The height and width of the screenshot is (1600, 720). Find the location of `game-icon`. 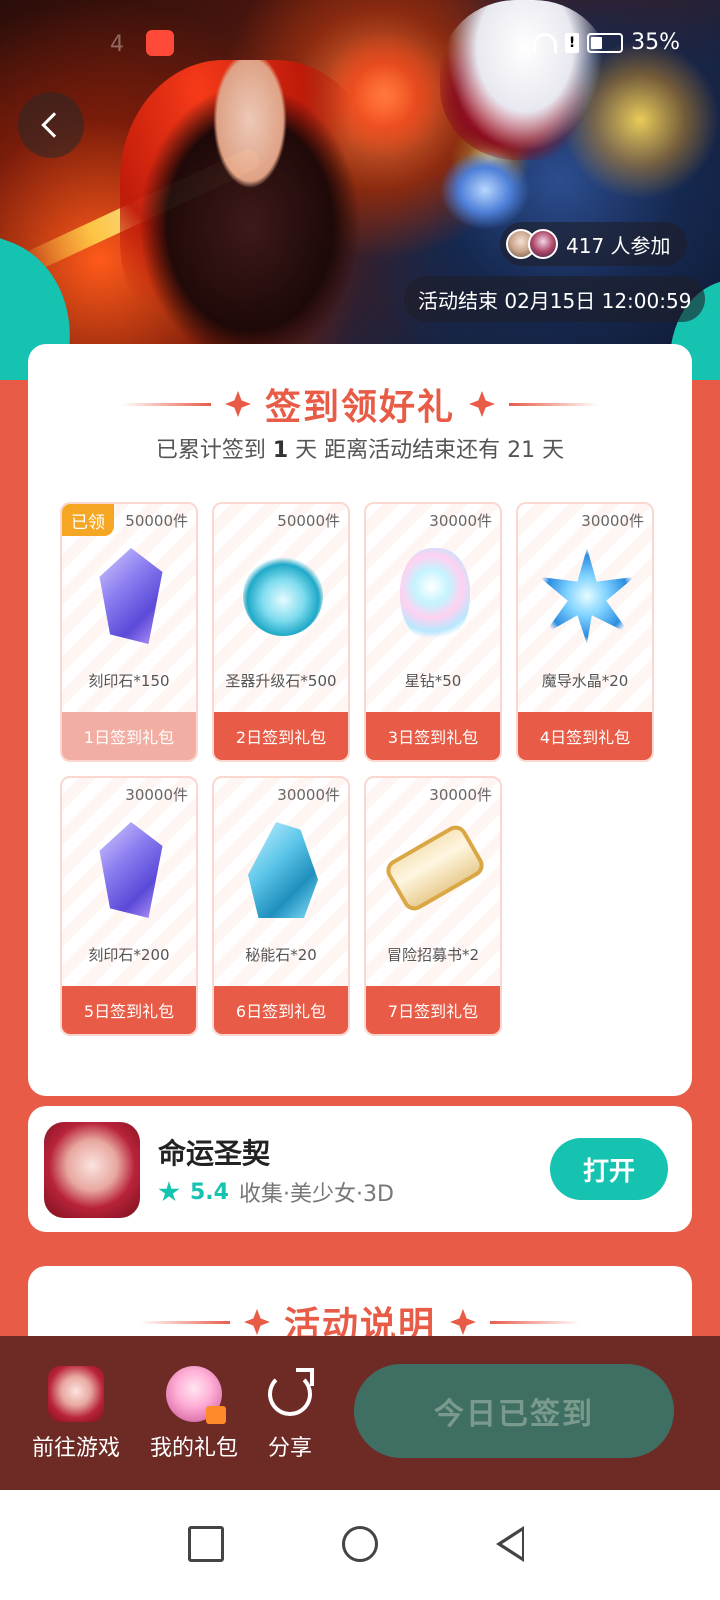

game-icon is located at coordinates (92, 1170).